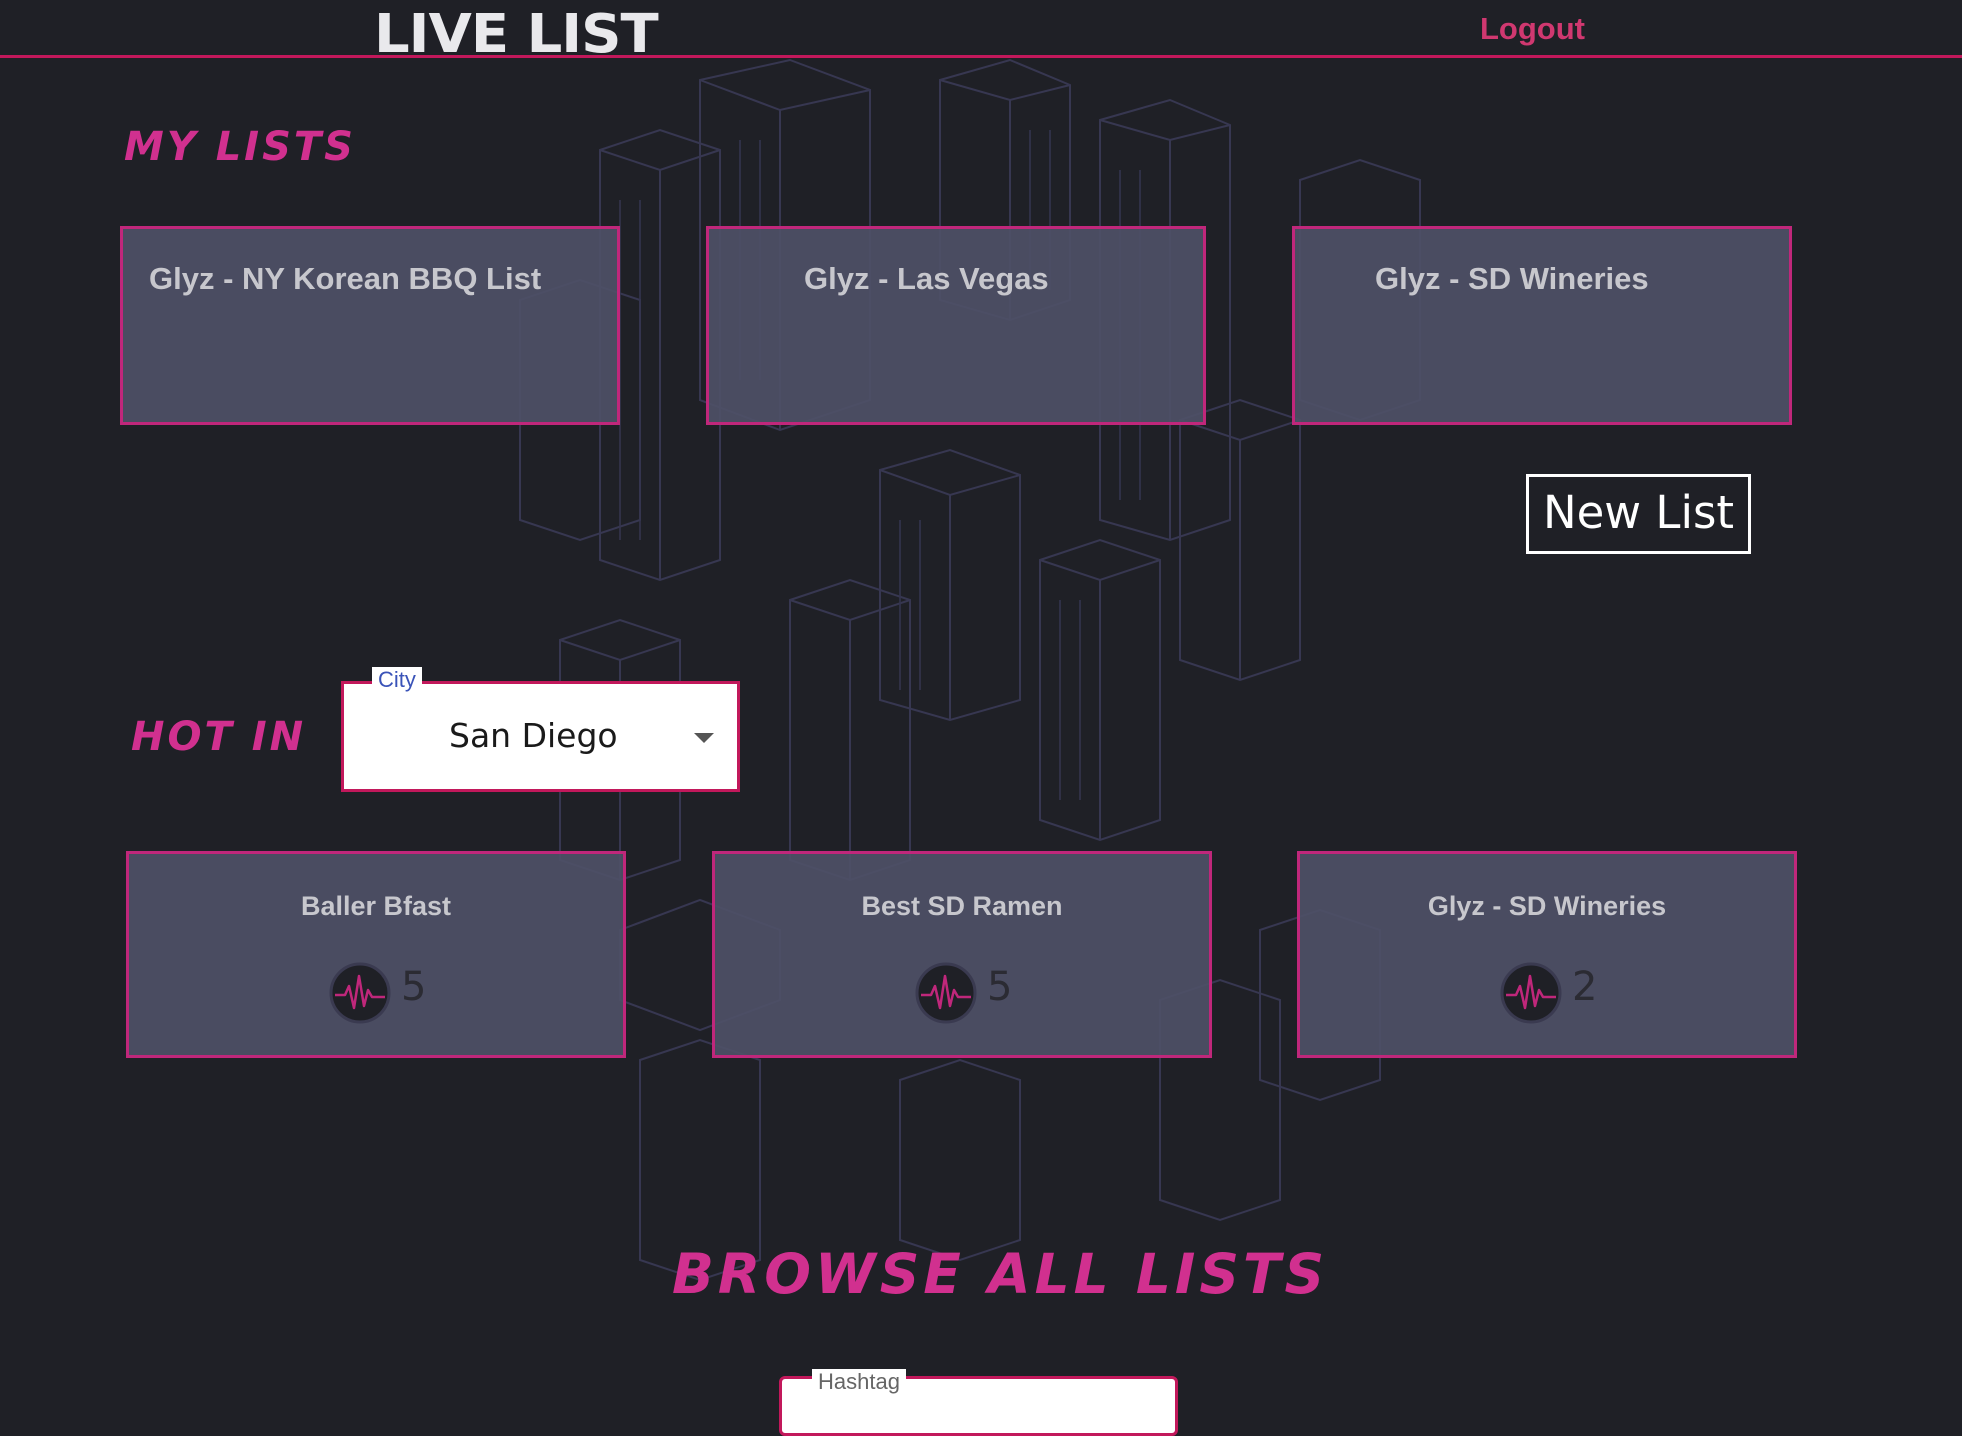 The height and width of the screenshot is (1436, 1962). What do you see at coordinates (978, 1402) in the screenshot?
I see `hashtag-input: Hashtag` at bounding box center [978, 1402].